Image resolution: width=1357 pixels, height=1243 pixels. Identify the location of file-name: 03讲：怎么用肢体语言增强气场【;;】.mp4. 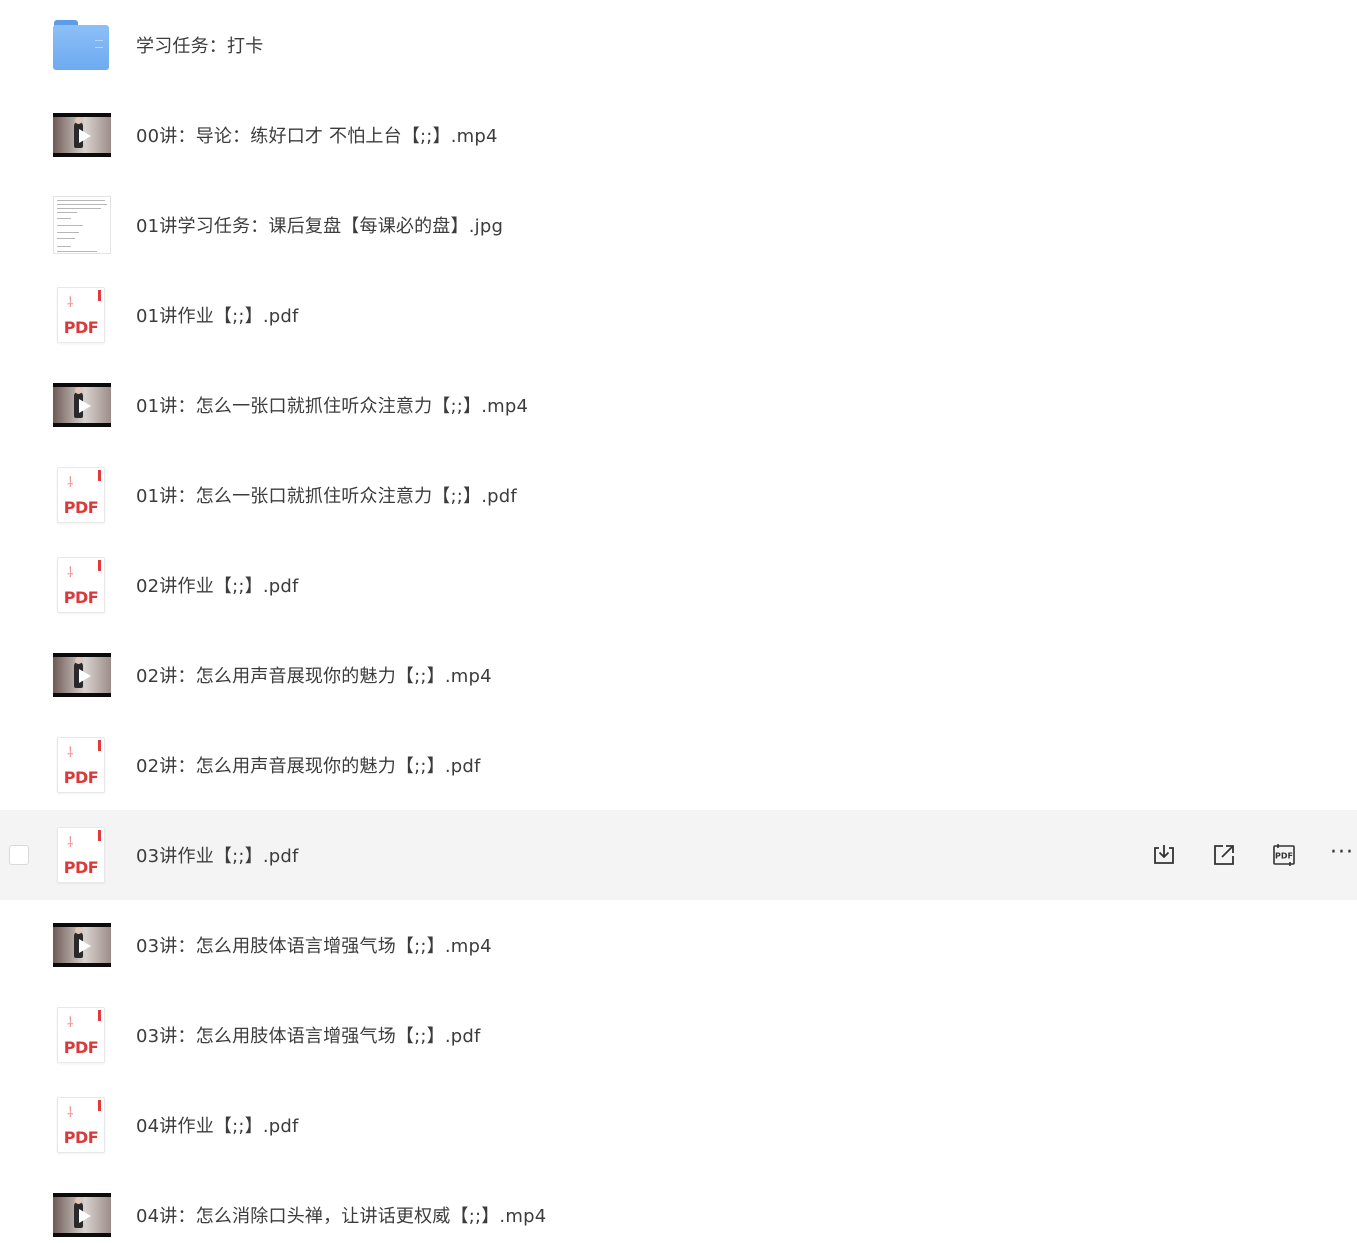
(314, 945).